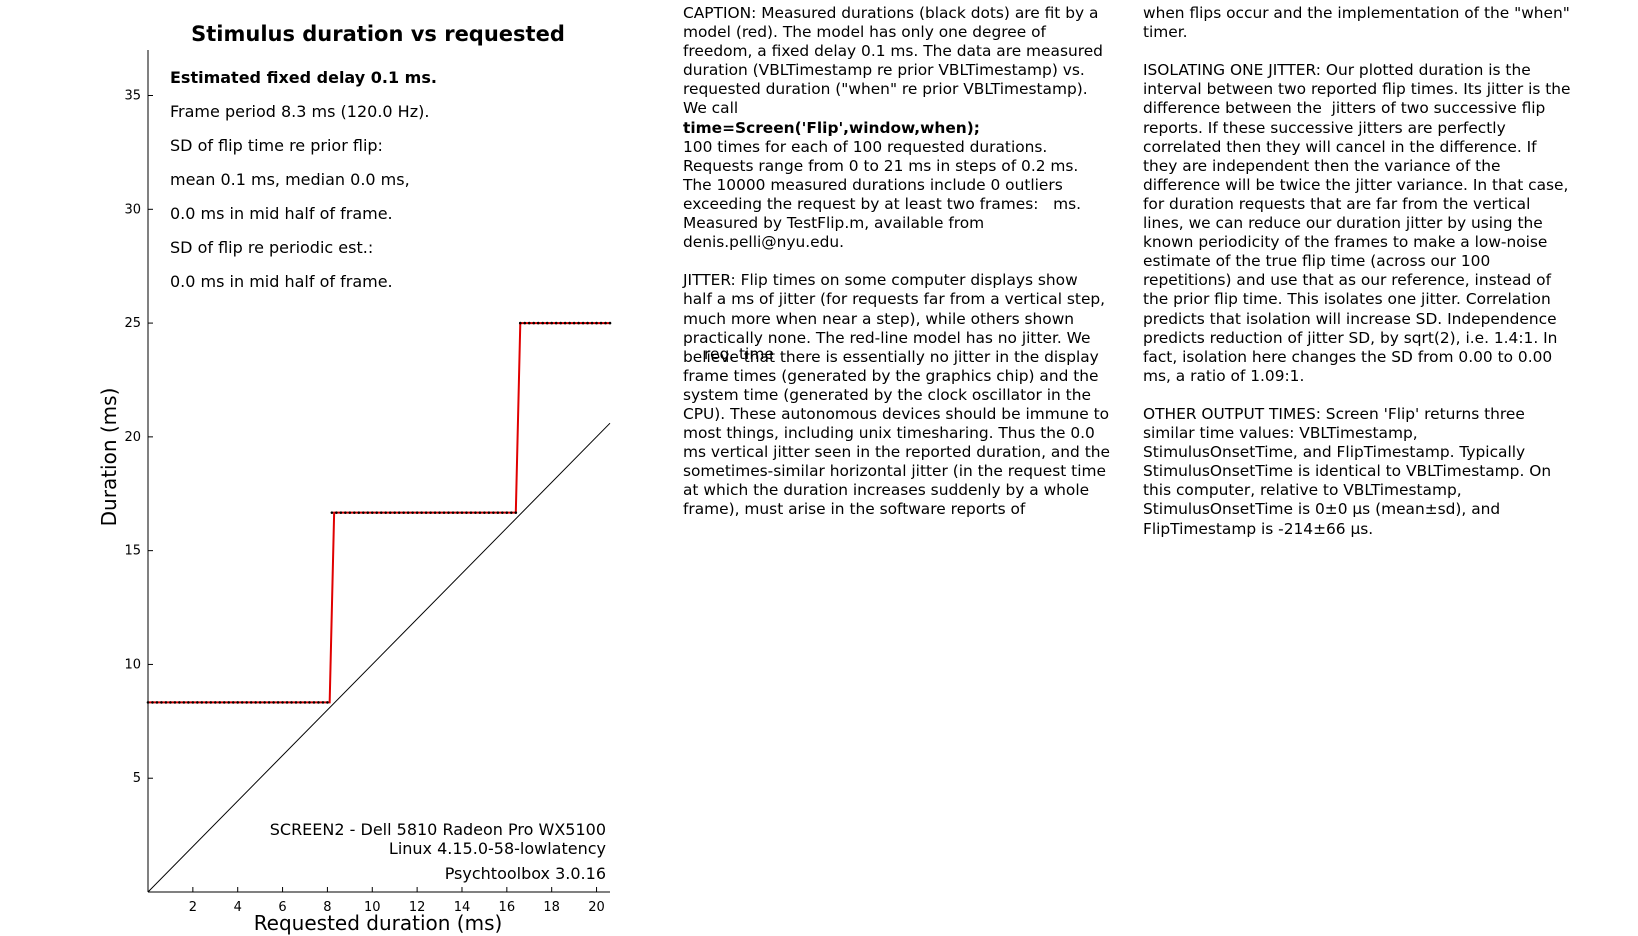 The height and width of the screenshot is (936, 1638). I want to click on model-fit-line, so click(379, 513).